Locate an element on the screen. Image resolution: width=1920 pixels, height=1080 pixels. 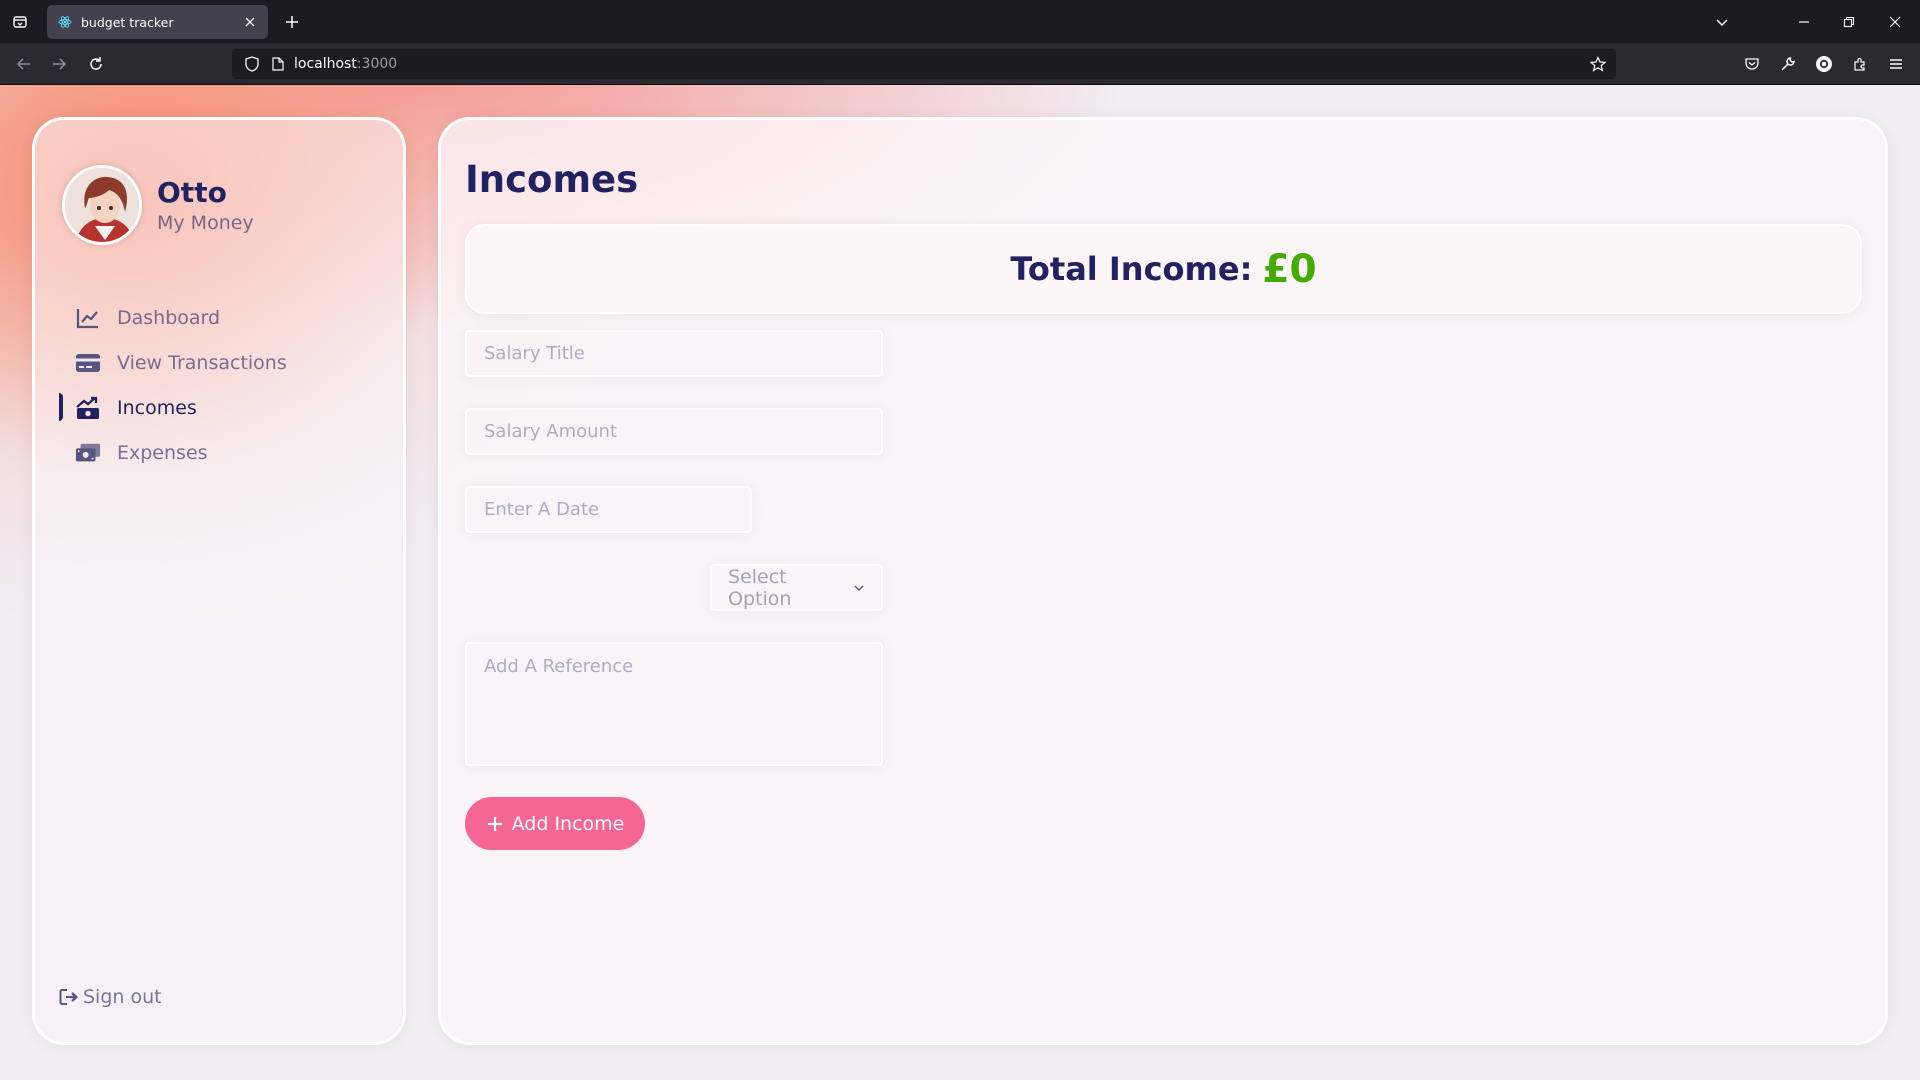
chart-line-icon is located at coordinates (88, 318).